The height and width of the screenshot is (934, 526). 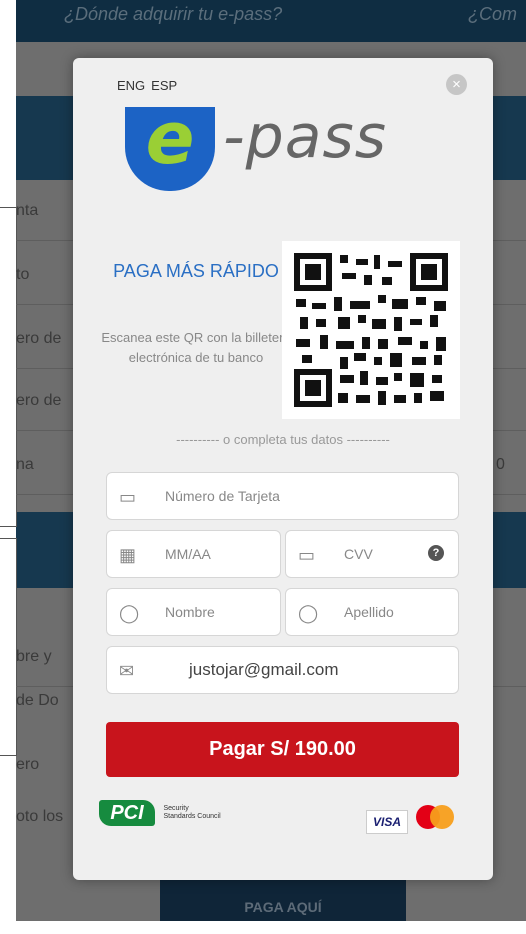 I want to click on card-back-icon: ▭, so click(x=307, y=555).